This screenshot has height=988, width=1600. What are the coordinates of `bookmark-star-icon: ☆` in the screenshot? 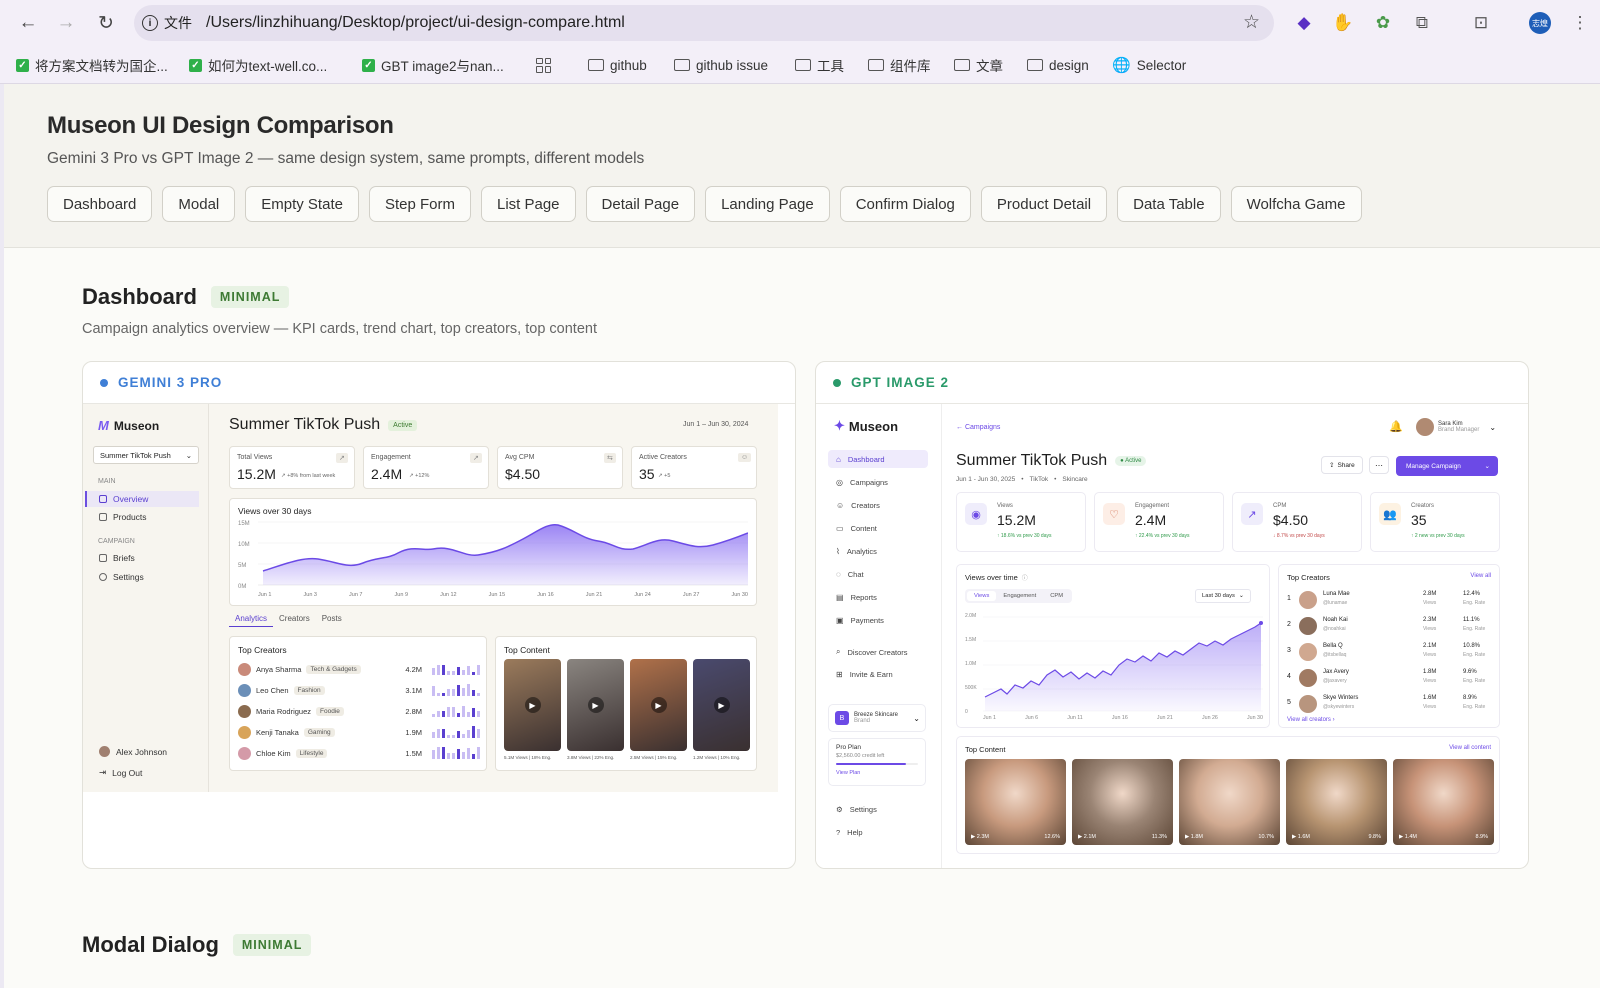 It's located at (1251, 22).